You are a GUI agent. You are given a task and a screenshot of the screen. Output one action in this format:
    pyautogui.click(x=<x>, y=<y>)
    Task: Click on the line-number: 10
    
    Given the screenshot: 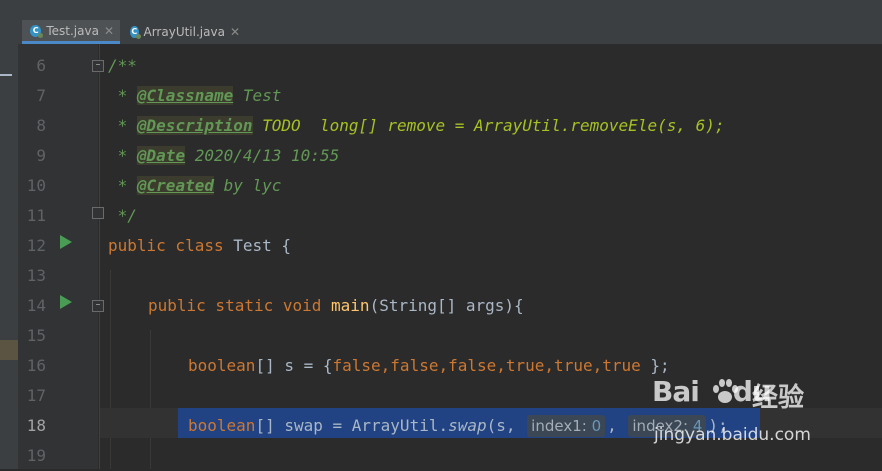 What is the action you would take?
    pyautogui.click(x=36, y=185)
    